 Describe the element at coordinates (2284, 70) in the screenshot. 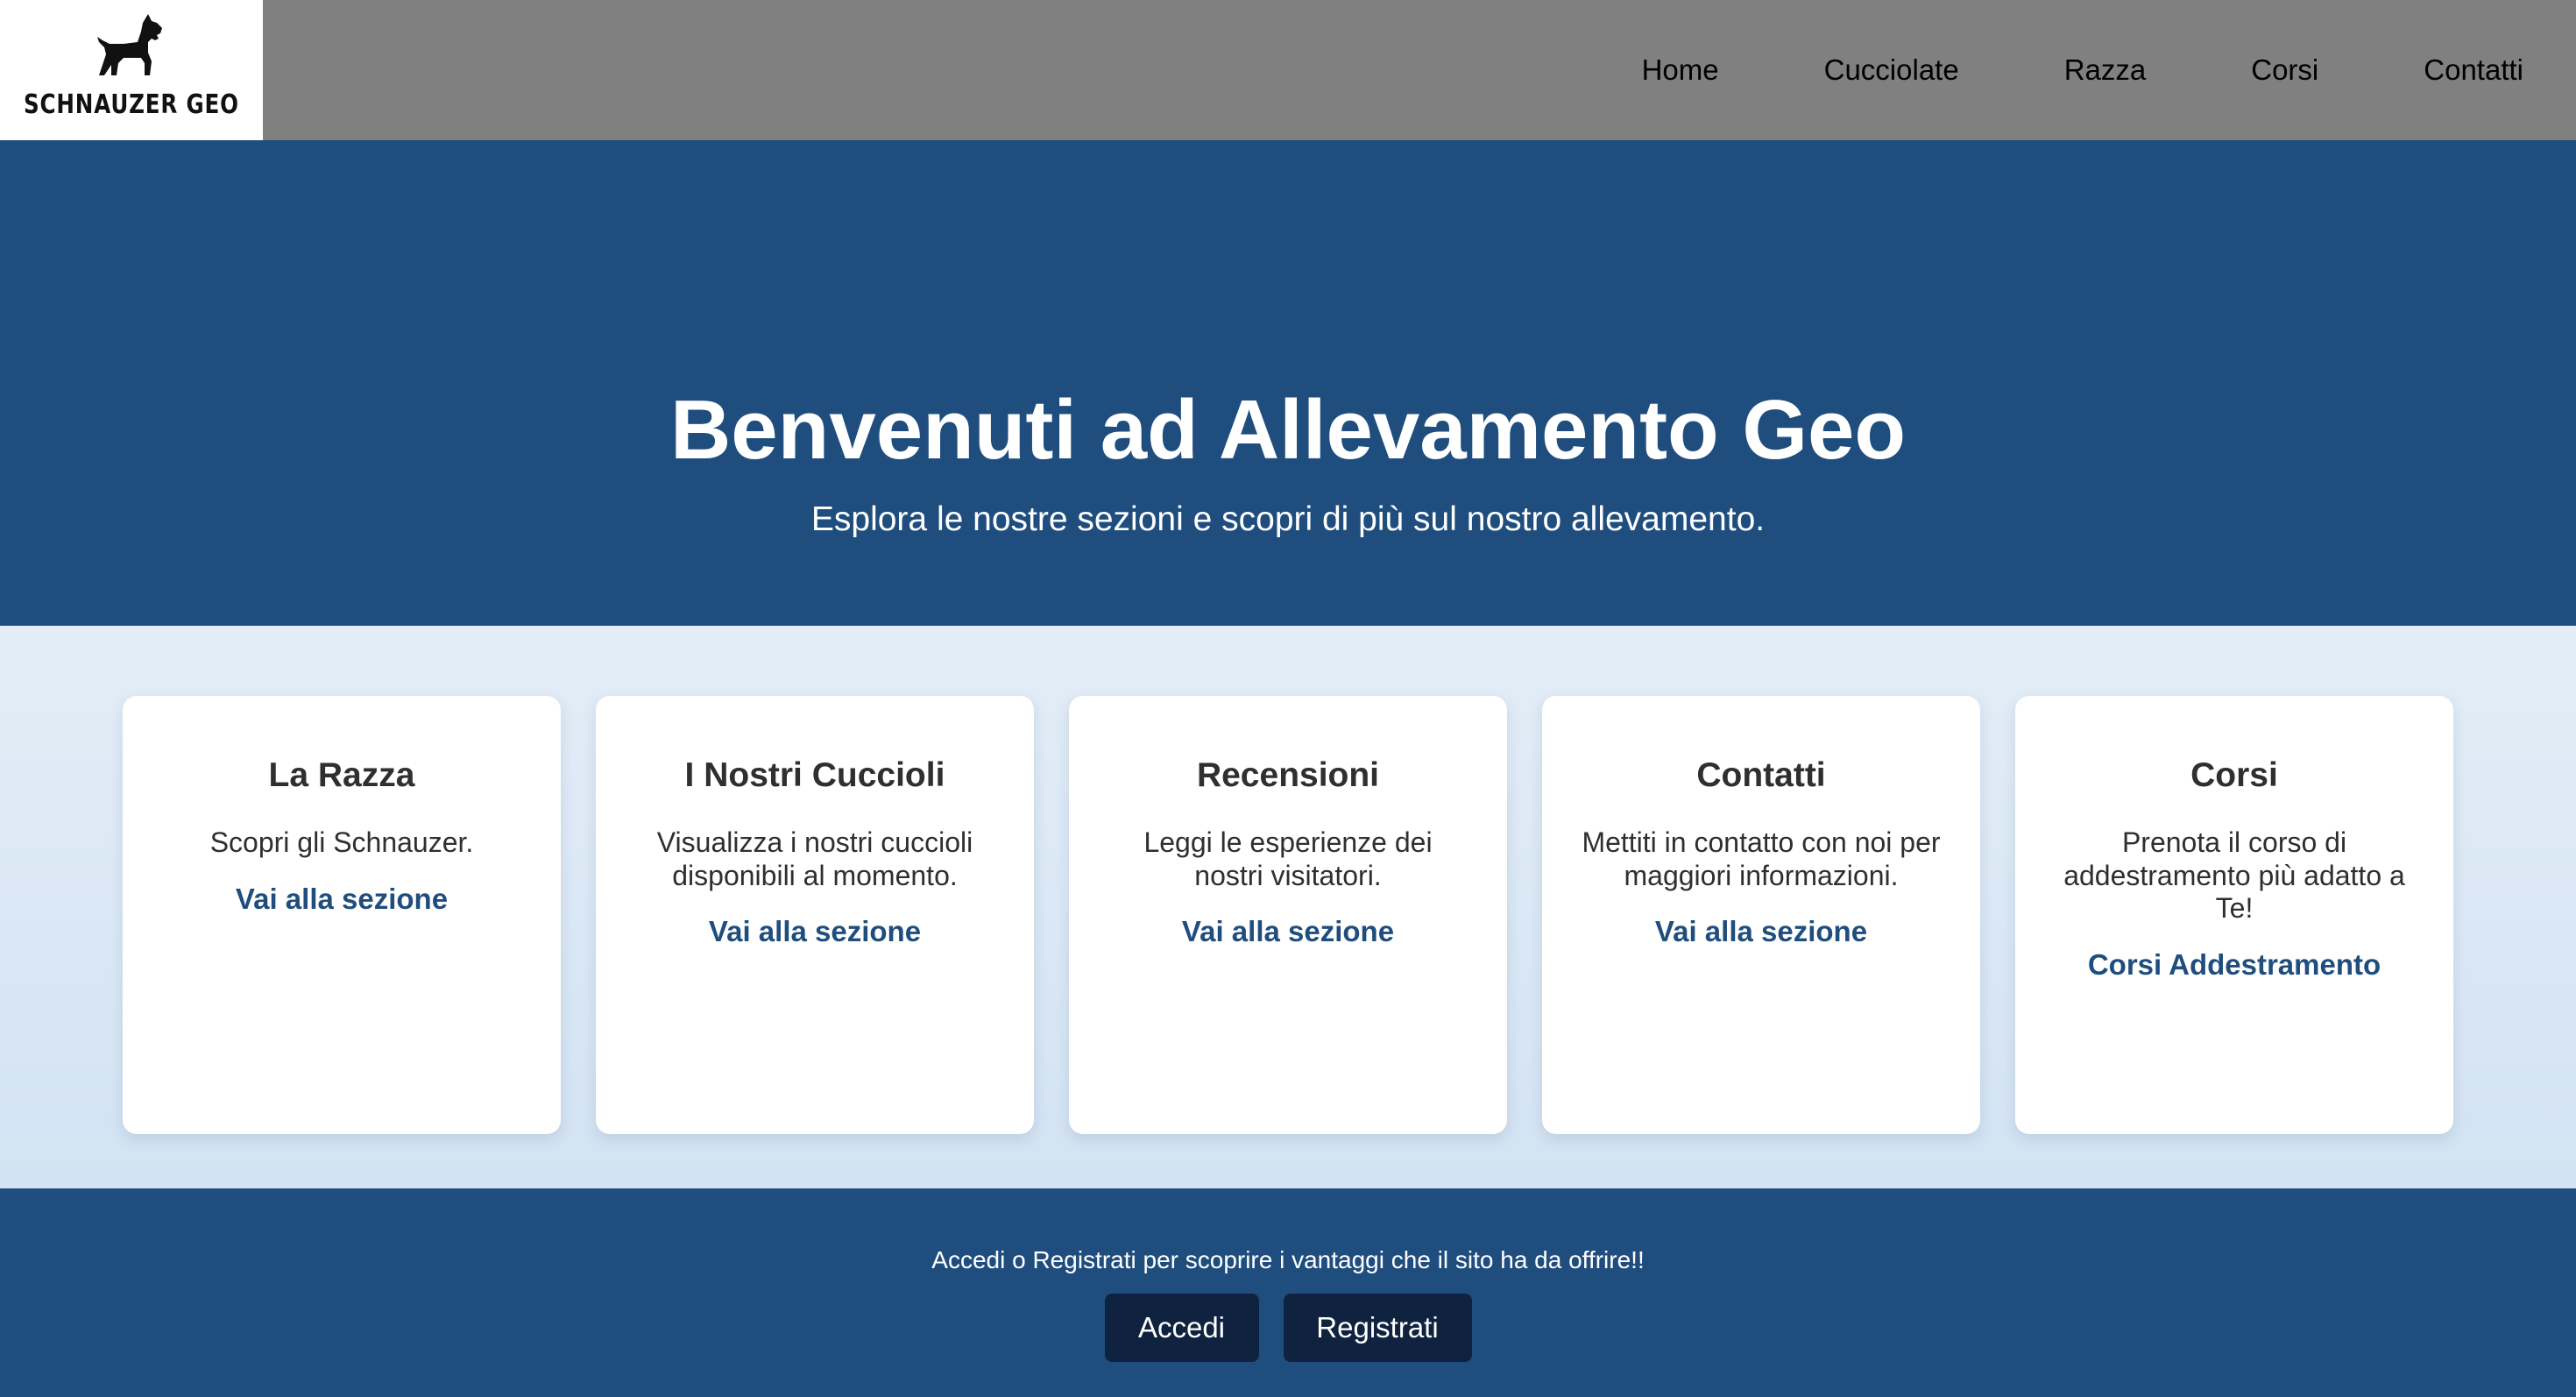

I see `nav-corsi-link: Corsi` at that location.